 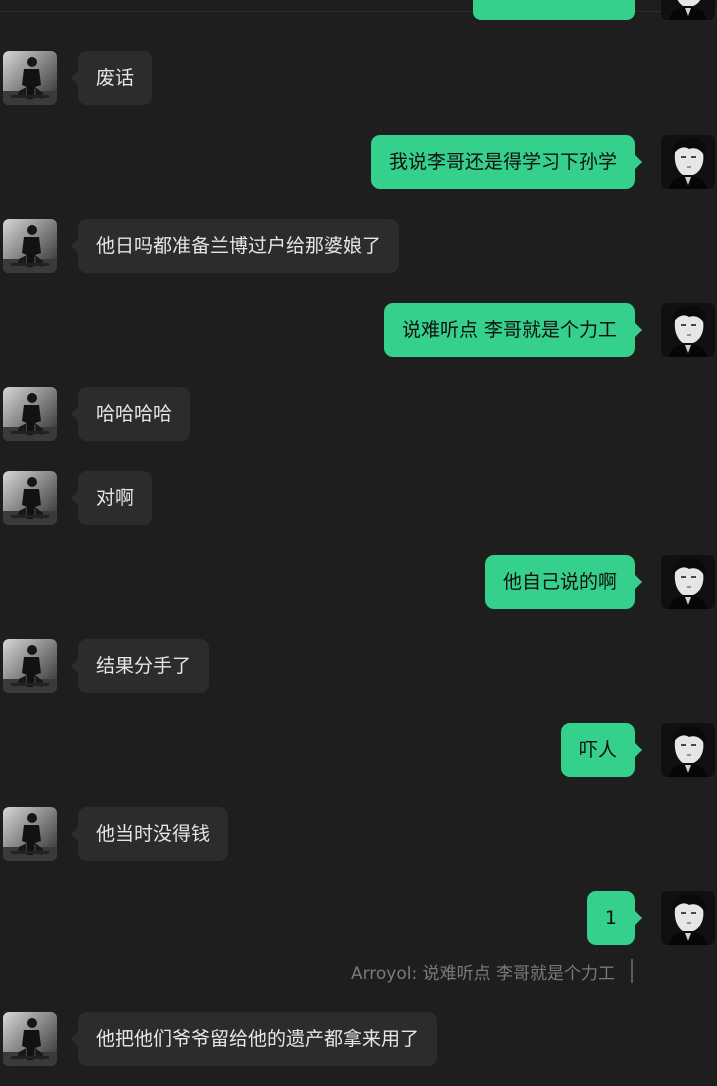 I want to click on outgoing-message-bubble-partial, so click(x=554, y=10).